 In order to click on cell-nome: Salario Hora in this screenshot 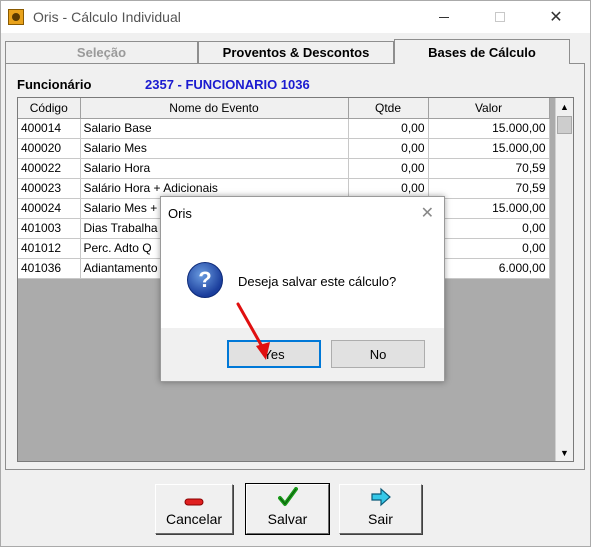, I will do `click(214, 168)`.